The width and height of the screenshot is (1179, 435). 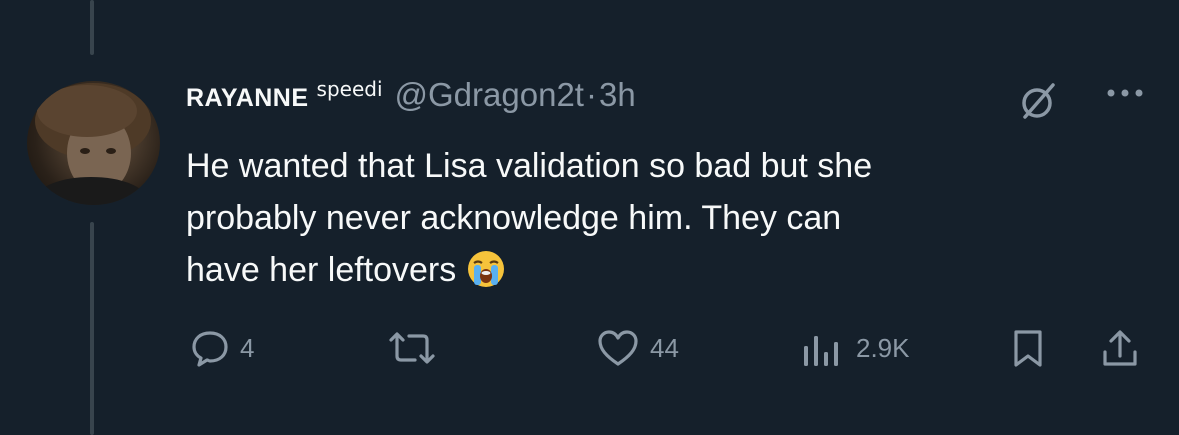 I want to click on reply-count: 4, so click(x=247, y=347).